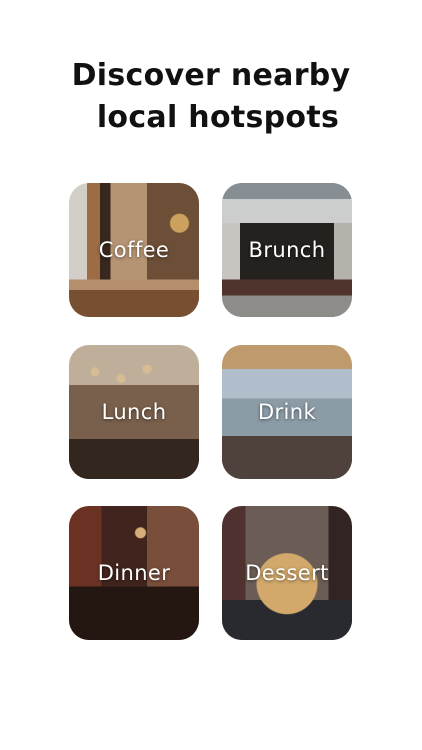 Image resolution: width=422 pixels, height=750 pixels. I want to click on category-tile-brunch: Brunch, so click(287, 250).